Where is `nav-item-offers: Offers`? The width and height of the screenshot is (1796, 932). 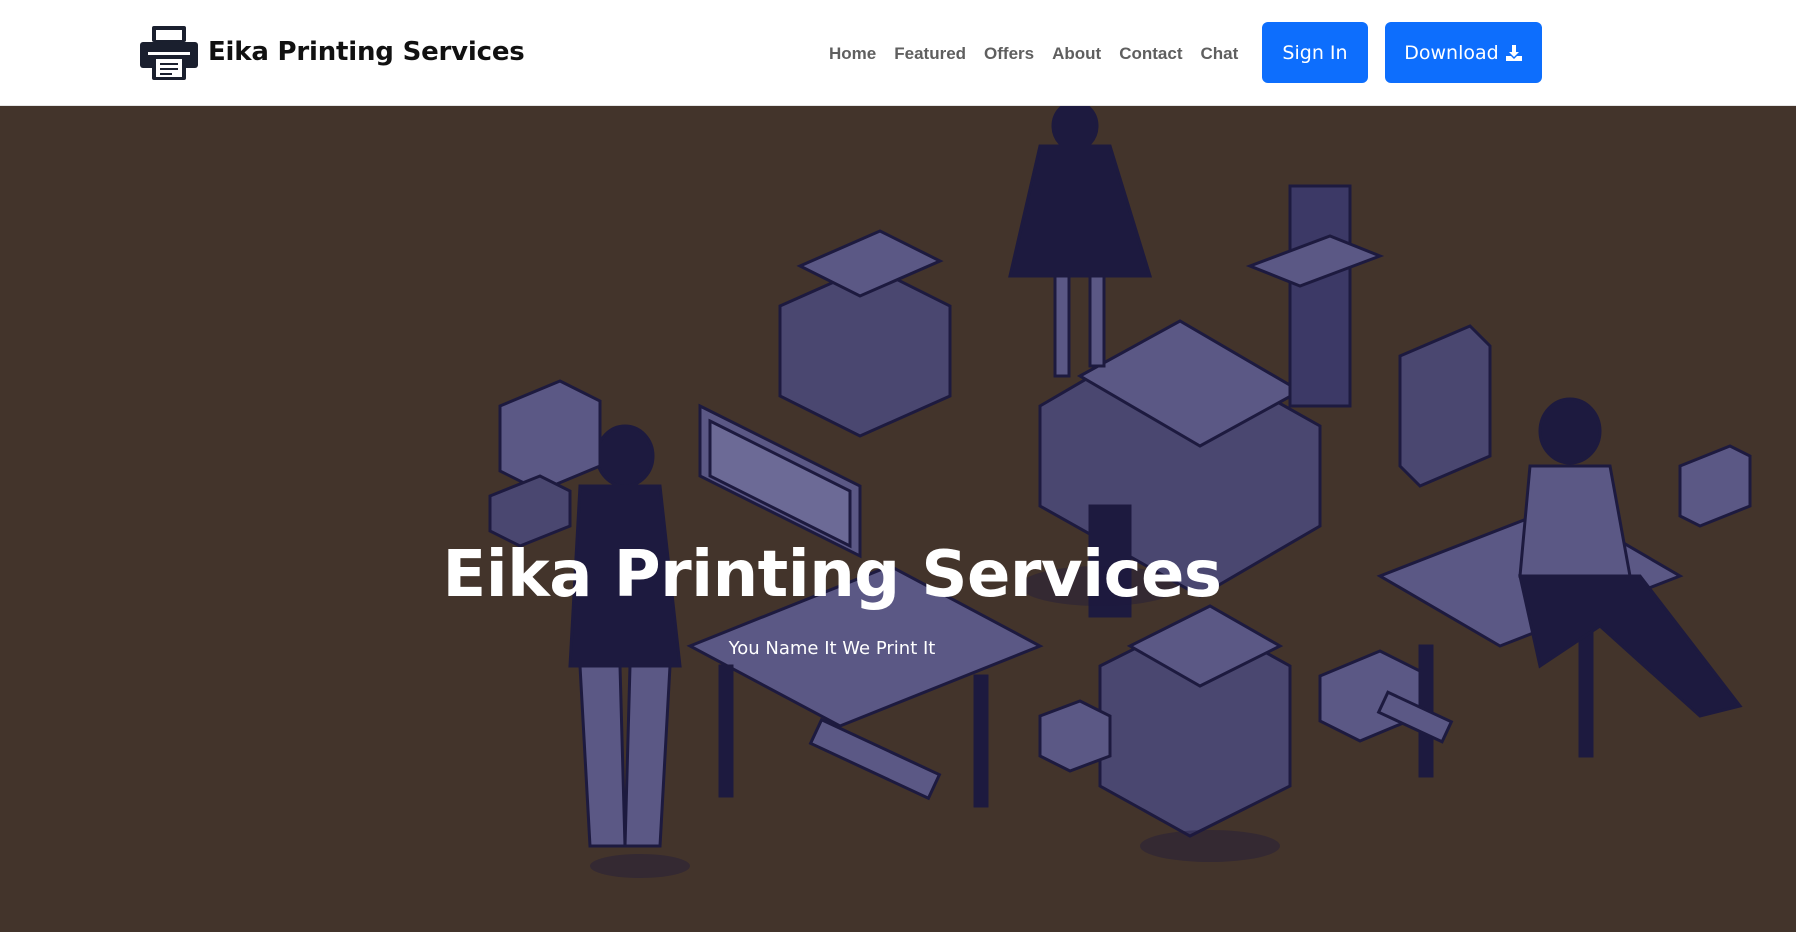
nav-item-offers: Offers is located at coordinates (1009, 54).